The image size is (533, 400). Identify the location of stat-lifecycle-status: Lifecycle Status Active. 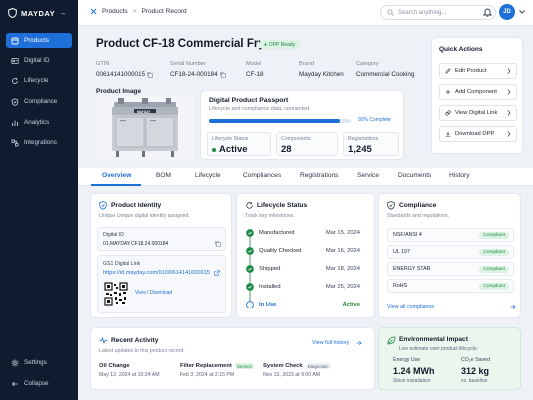
(239, 144).